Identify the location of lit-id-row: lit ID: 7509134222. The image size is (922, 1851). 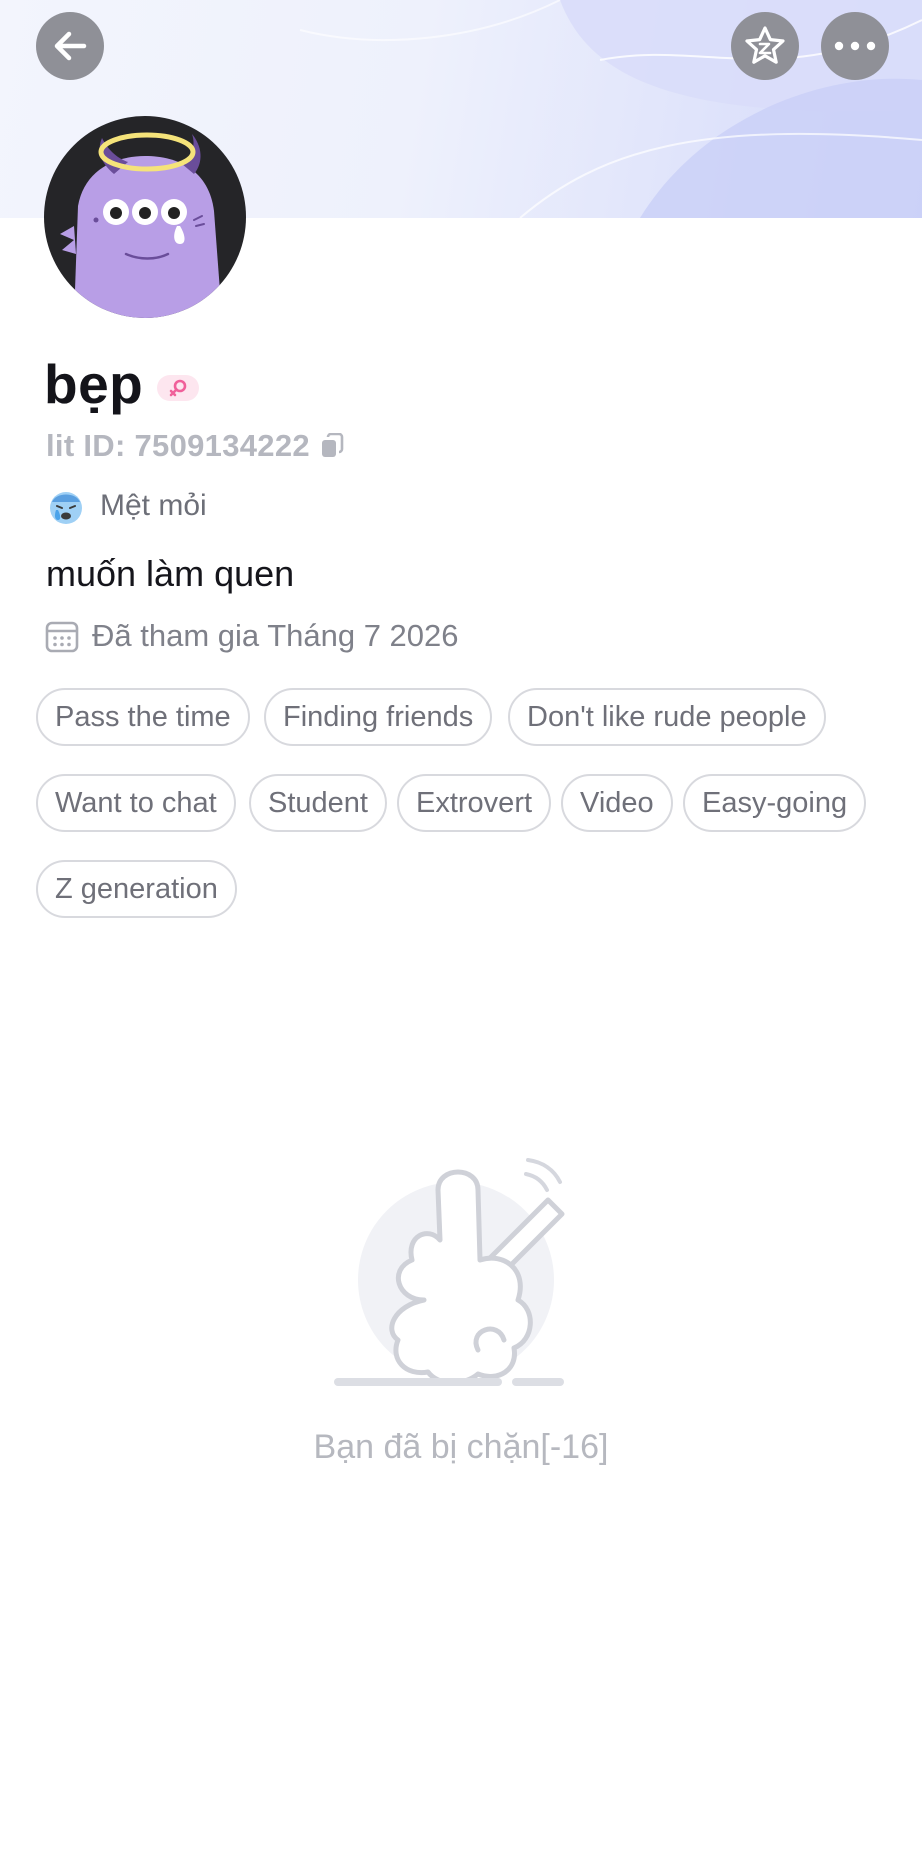
(195, 446).